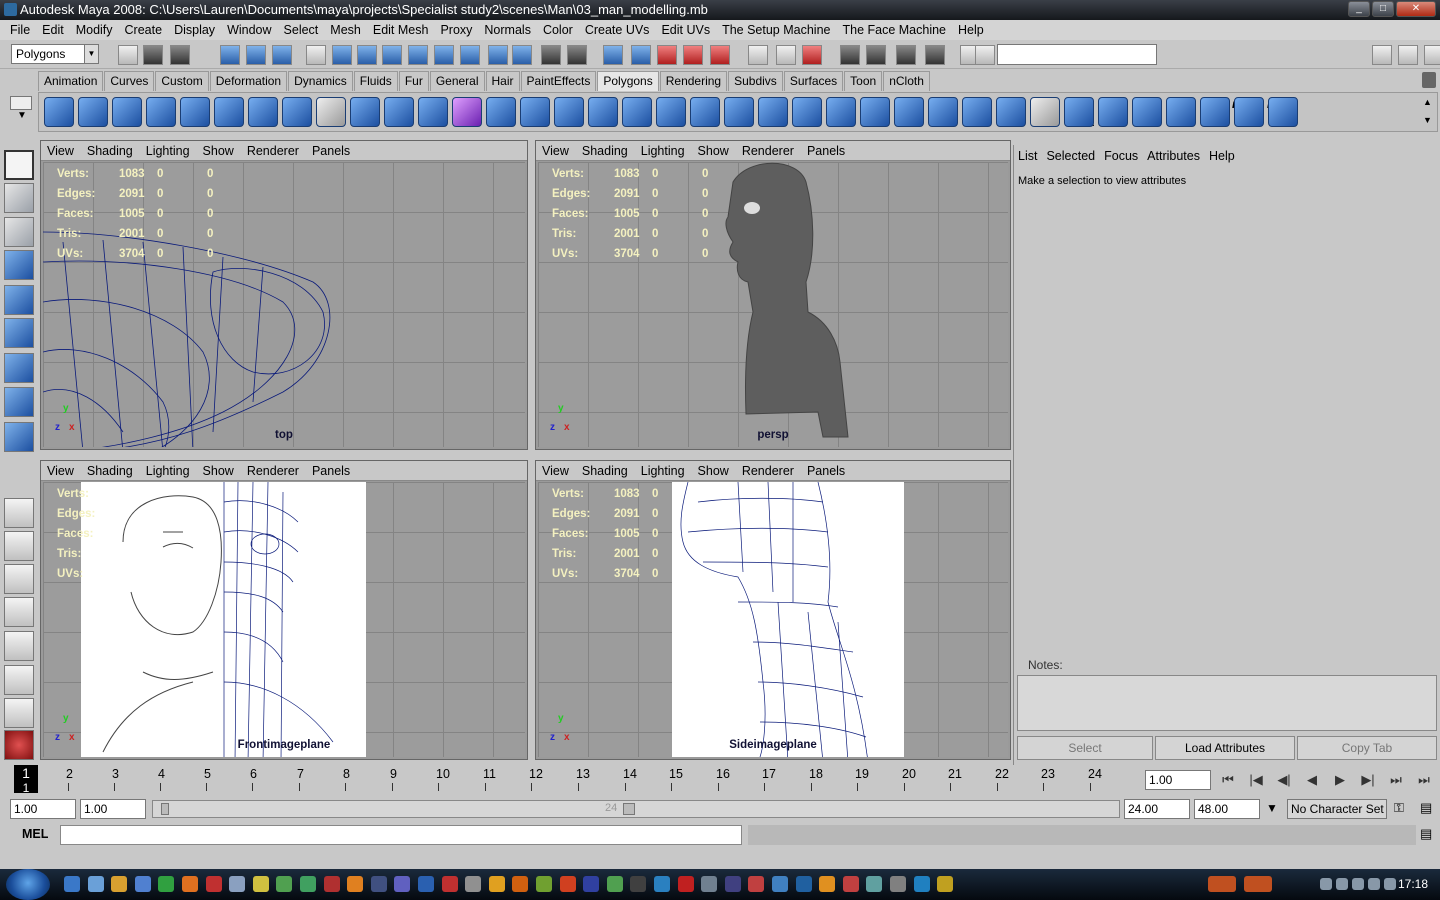 The image size is (1440, 900). I want to click on shelf-tab-subdivs: Subdivs, so click(755, 81).